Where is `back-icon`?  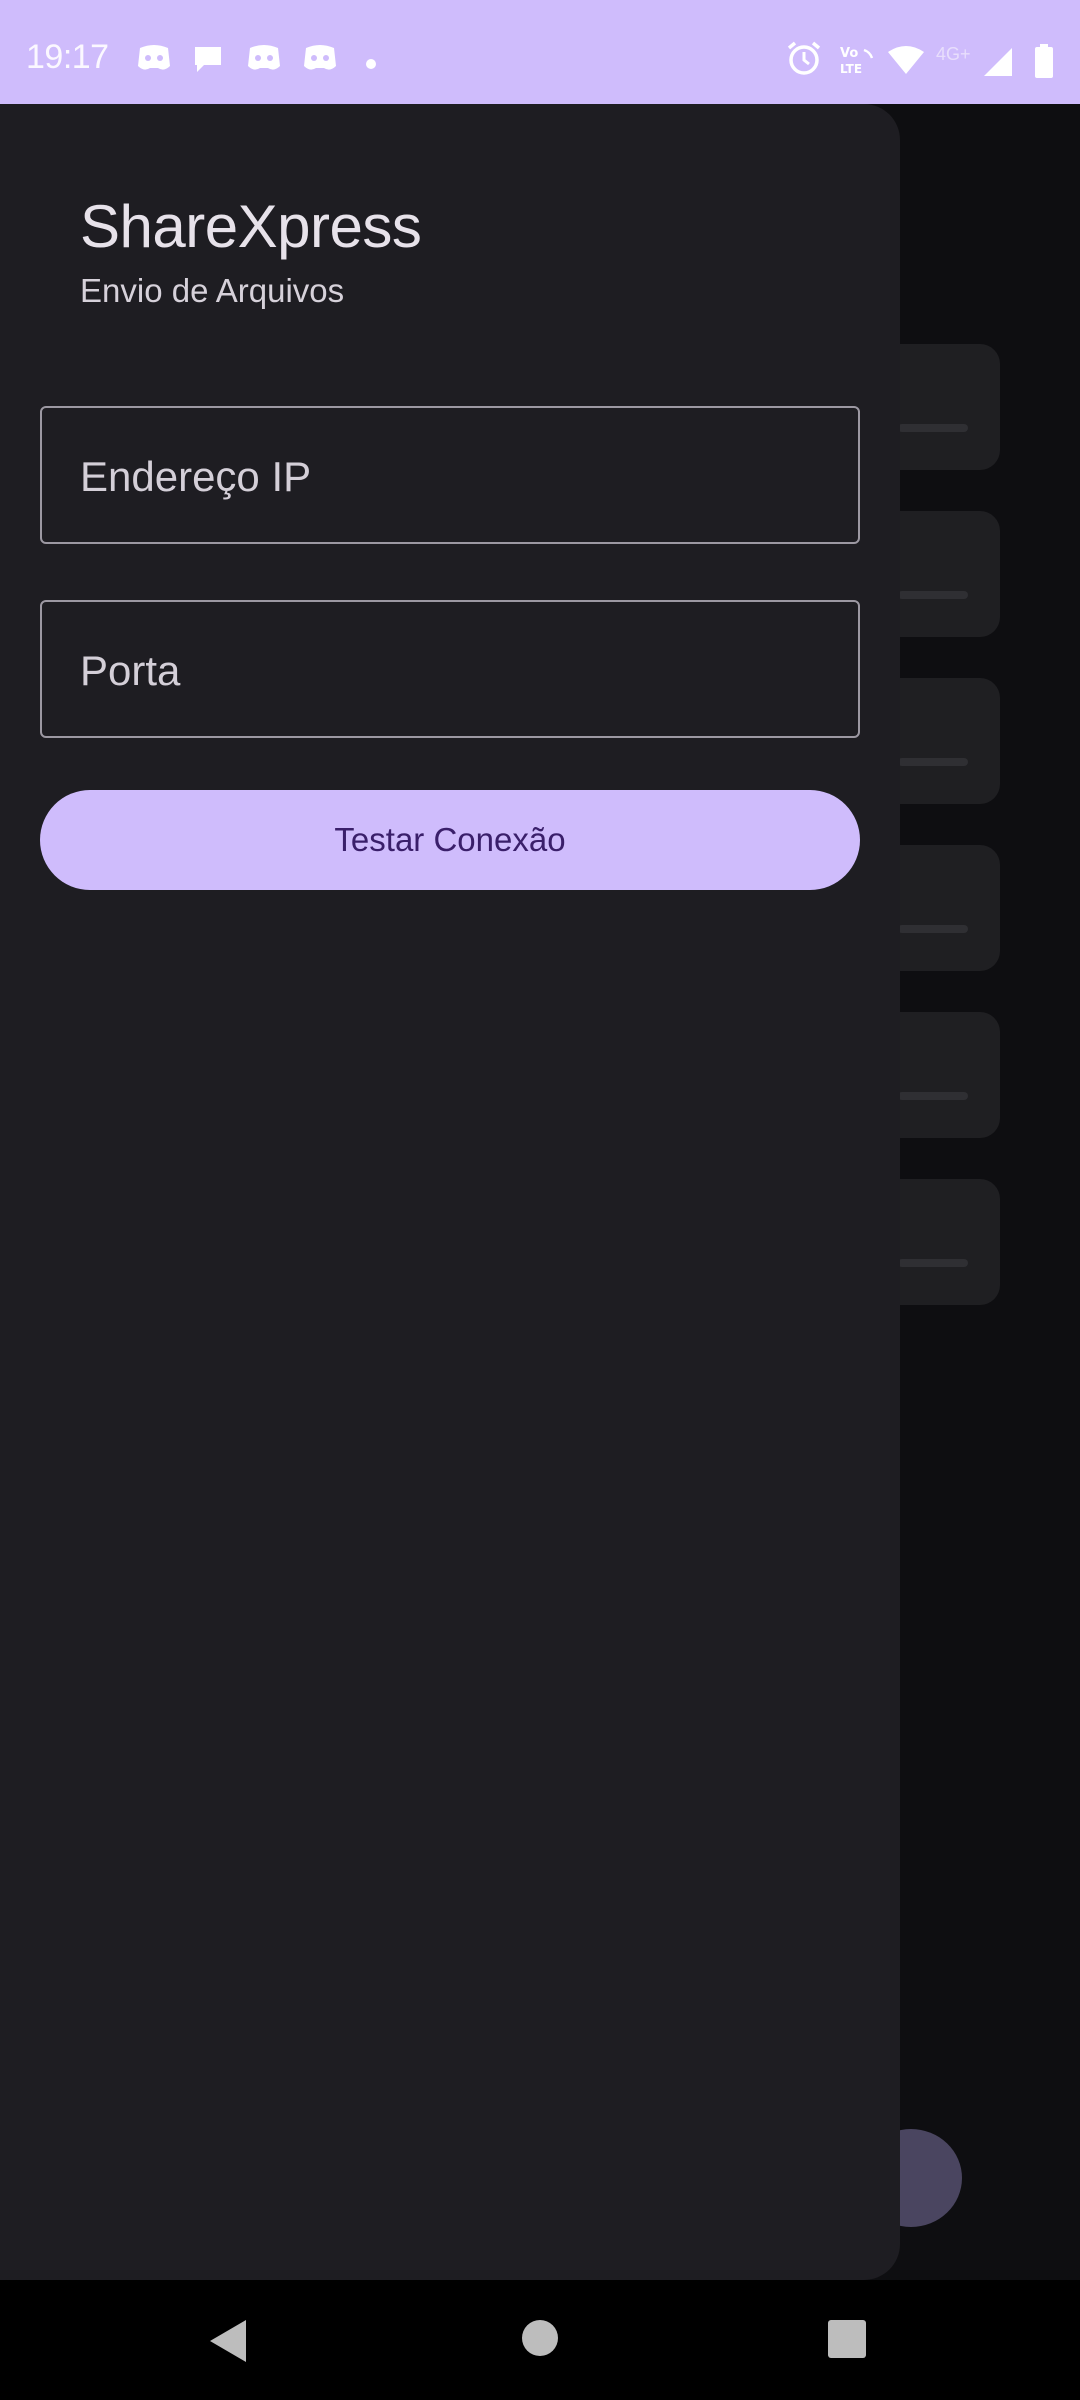 back-icon is located at coordinates (228, 2343).